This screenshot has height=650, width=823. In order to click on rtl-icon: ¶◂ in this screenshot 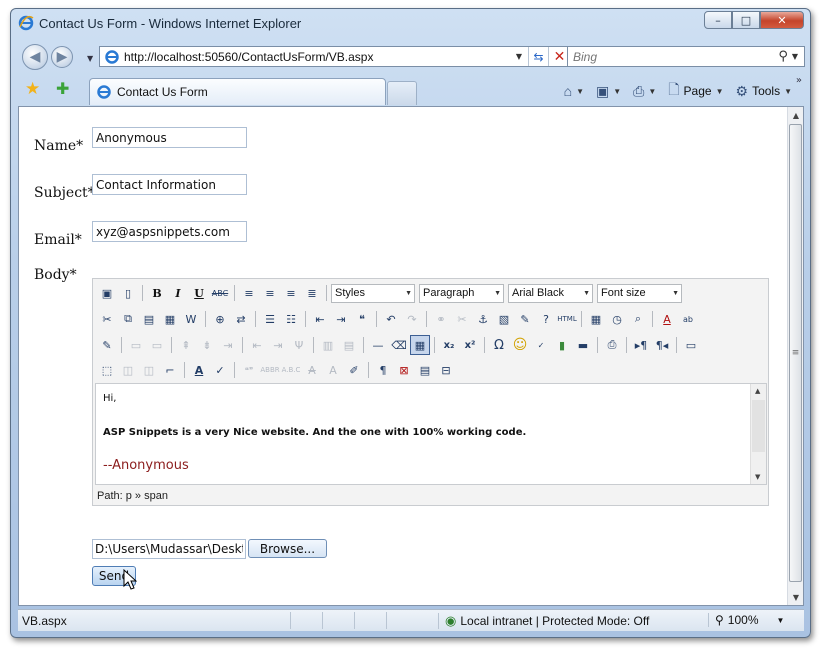, I will do `click(662, 345)`.